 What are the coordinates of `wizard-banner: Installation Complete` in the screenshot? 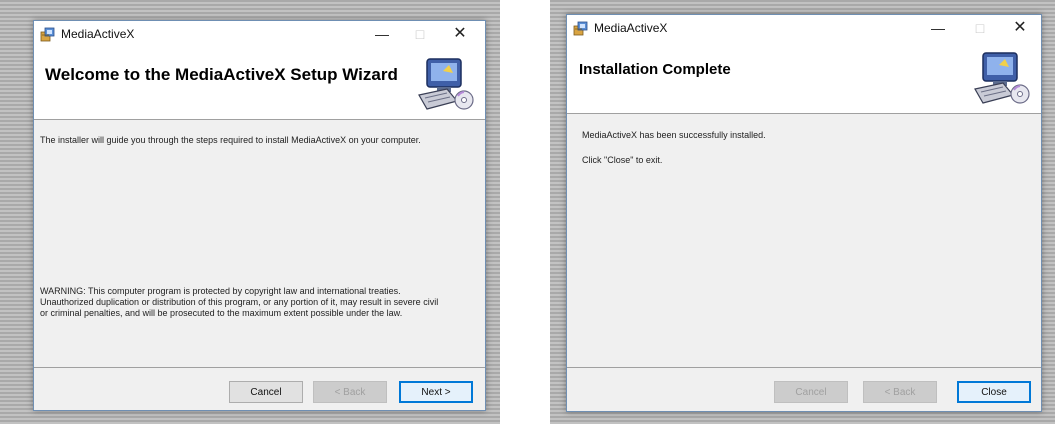 It's located at (804, 77).